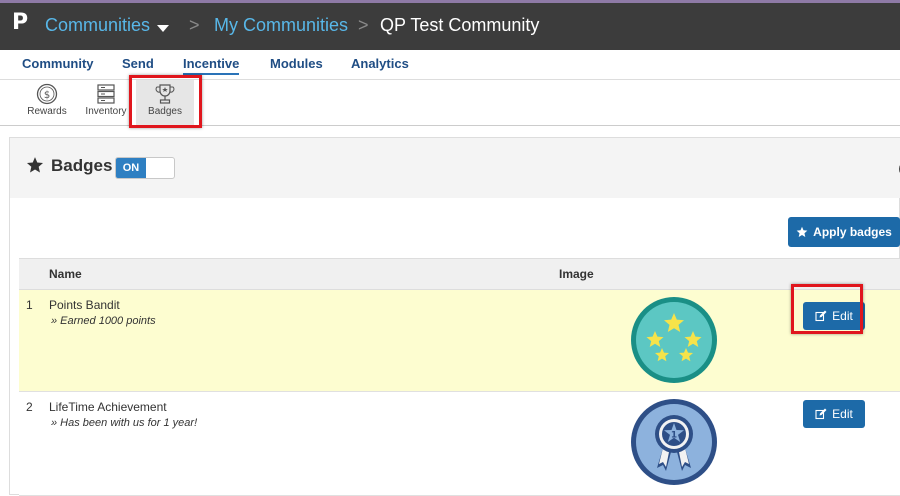 This screenshot has height=496, width=900. What do you see at coordinates (821, 414) in the screenshot?
I see `edit-icon` at bounding box center [821, 414].